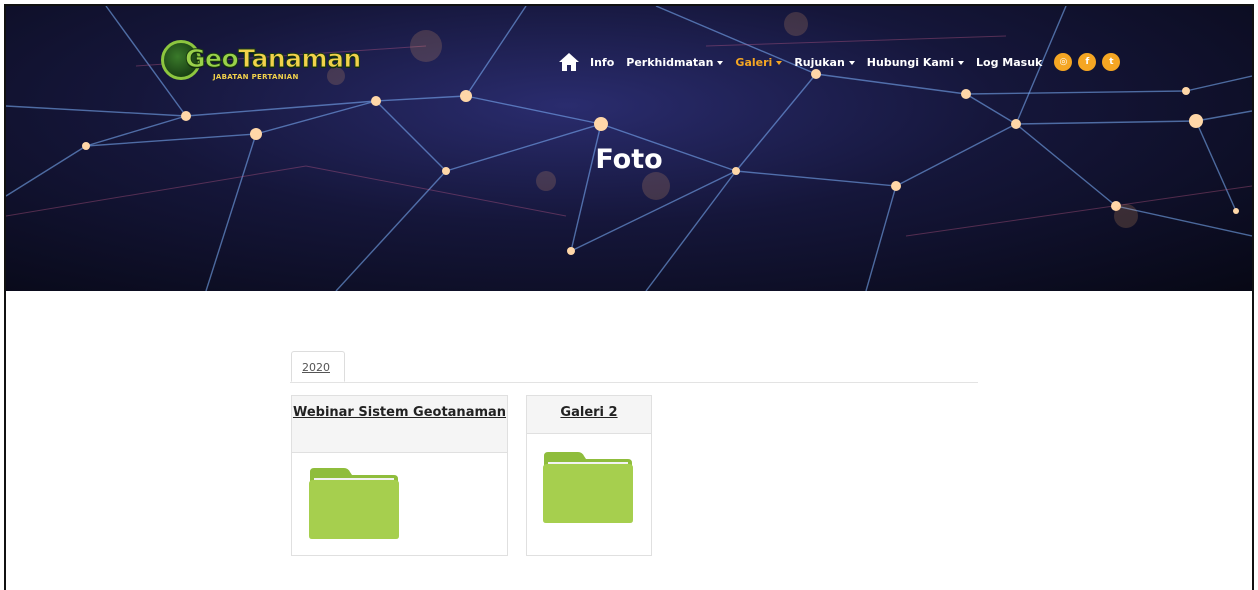 This screenshot has width=1258, height=590. I want to click on instagram-icon: ◎, so click(1063, 62).